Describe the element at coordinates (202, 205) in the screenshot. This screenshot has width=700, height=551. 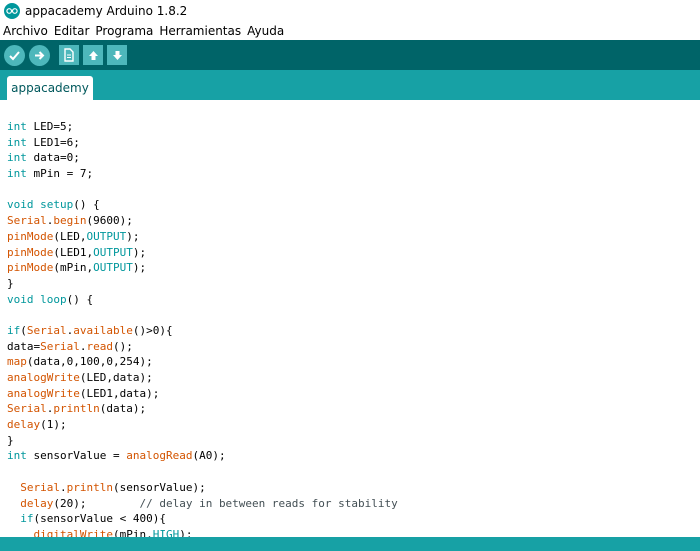
I see `code-line: void setup() {` at that location.